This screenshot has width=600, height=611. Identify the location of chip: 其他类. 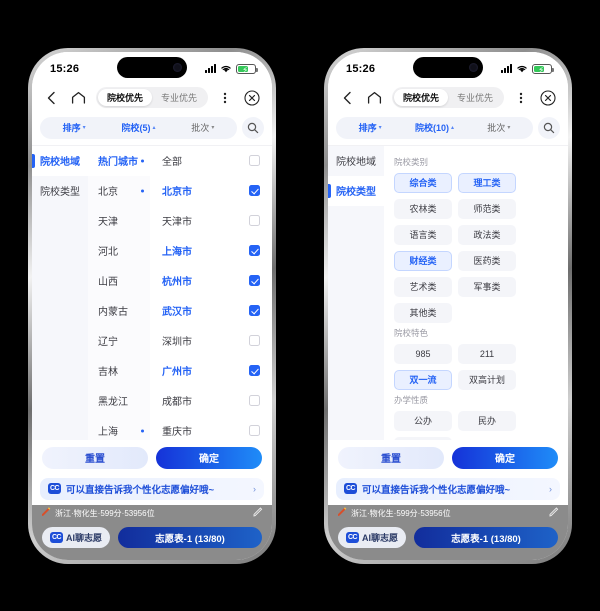
(423, 312).